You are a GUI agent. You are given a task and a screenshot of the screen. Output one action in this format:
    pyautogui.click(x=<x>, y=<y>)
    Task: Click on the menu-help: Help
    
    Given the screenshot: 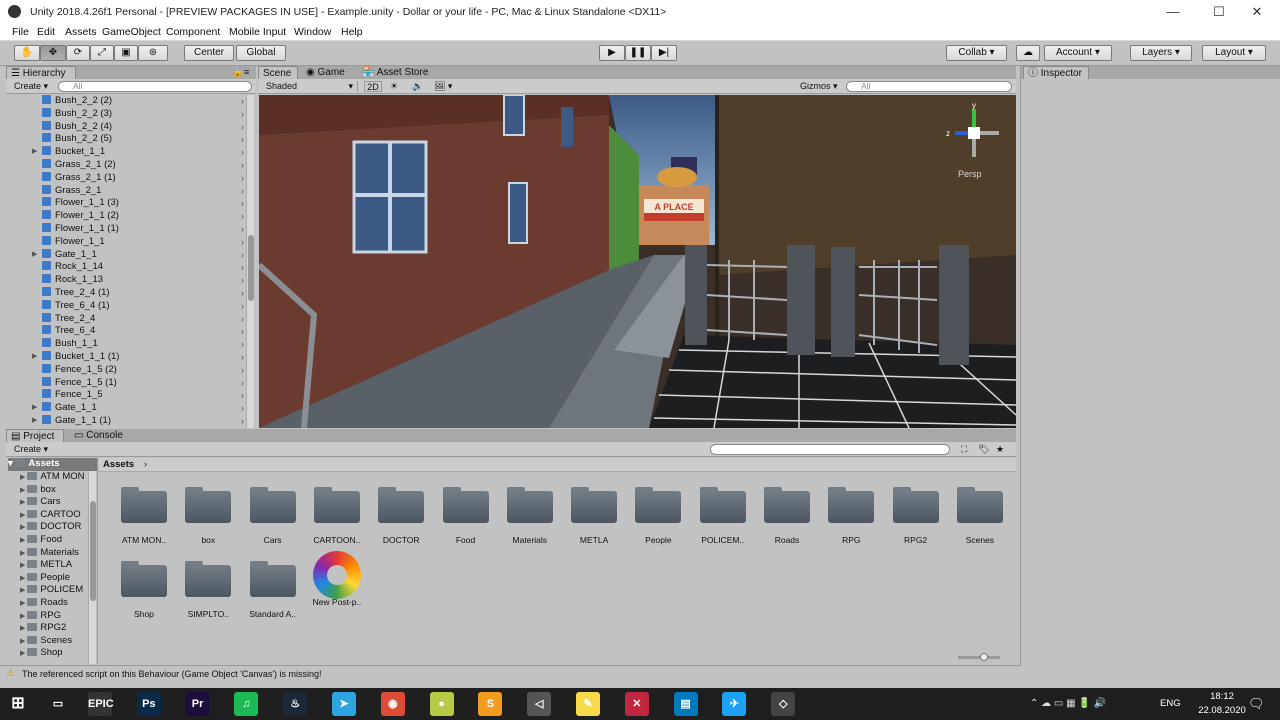 What is the action you would take?
    pyautogui.click(x=352, y=32)
    